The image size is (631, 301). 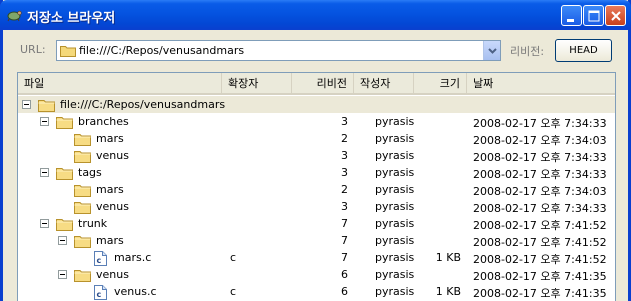 I want to click on row-name: mars.c, so click(x=133, y=257).